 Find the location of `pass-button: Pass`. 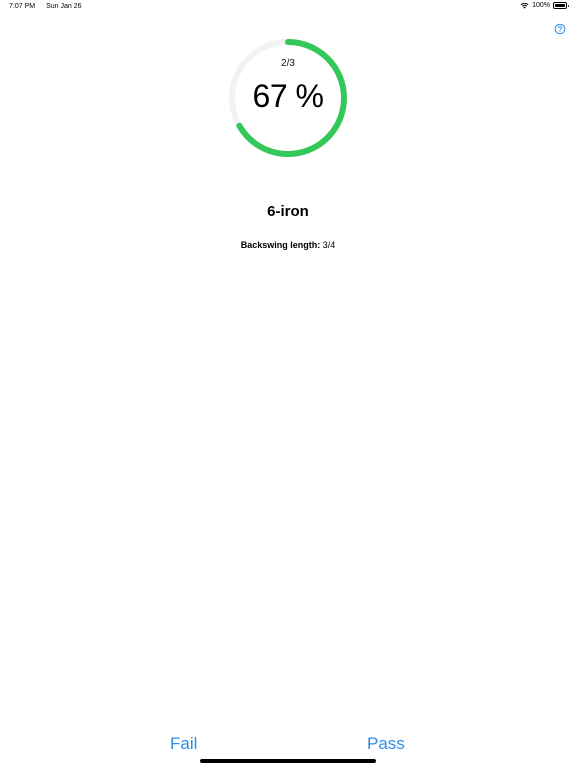

pass-button: Pass is located at coordinates (386, 744).